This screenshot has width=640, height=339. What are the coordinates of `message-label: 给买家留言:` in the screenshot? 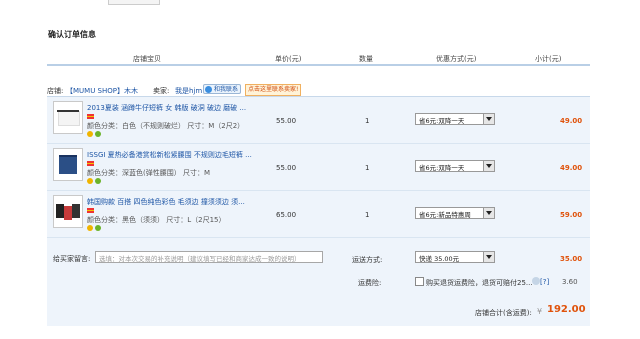 It's located at (72, 259).